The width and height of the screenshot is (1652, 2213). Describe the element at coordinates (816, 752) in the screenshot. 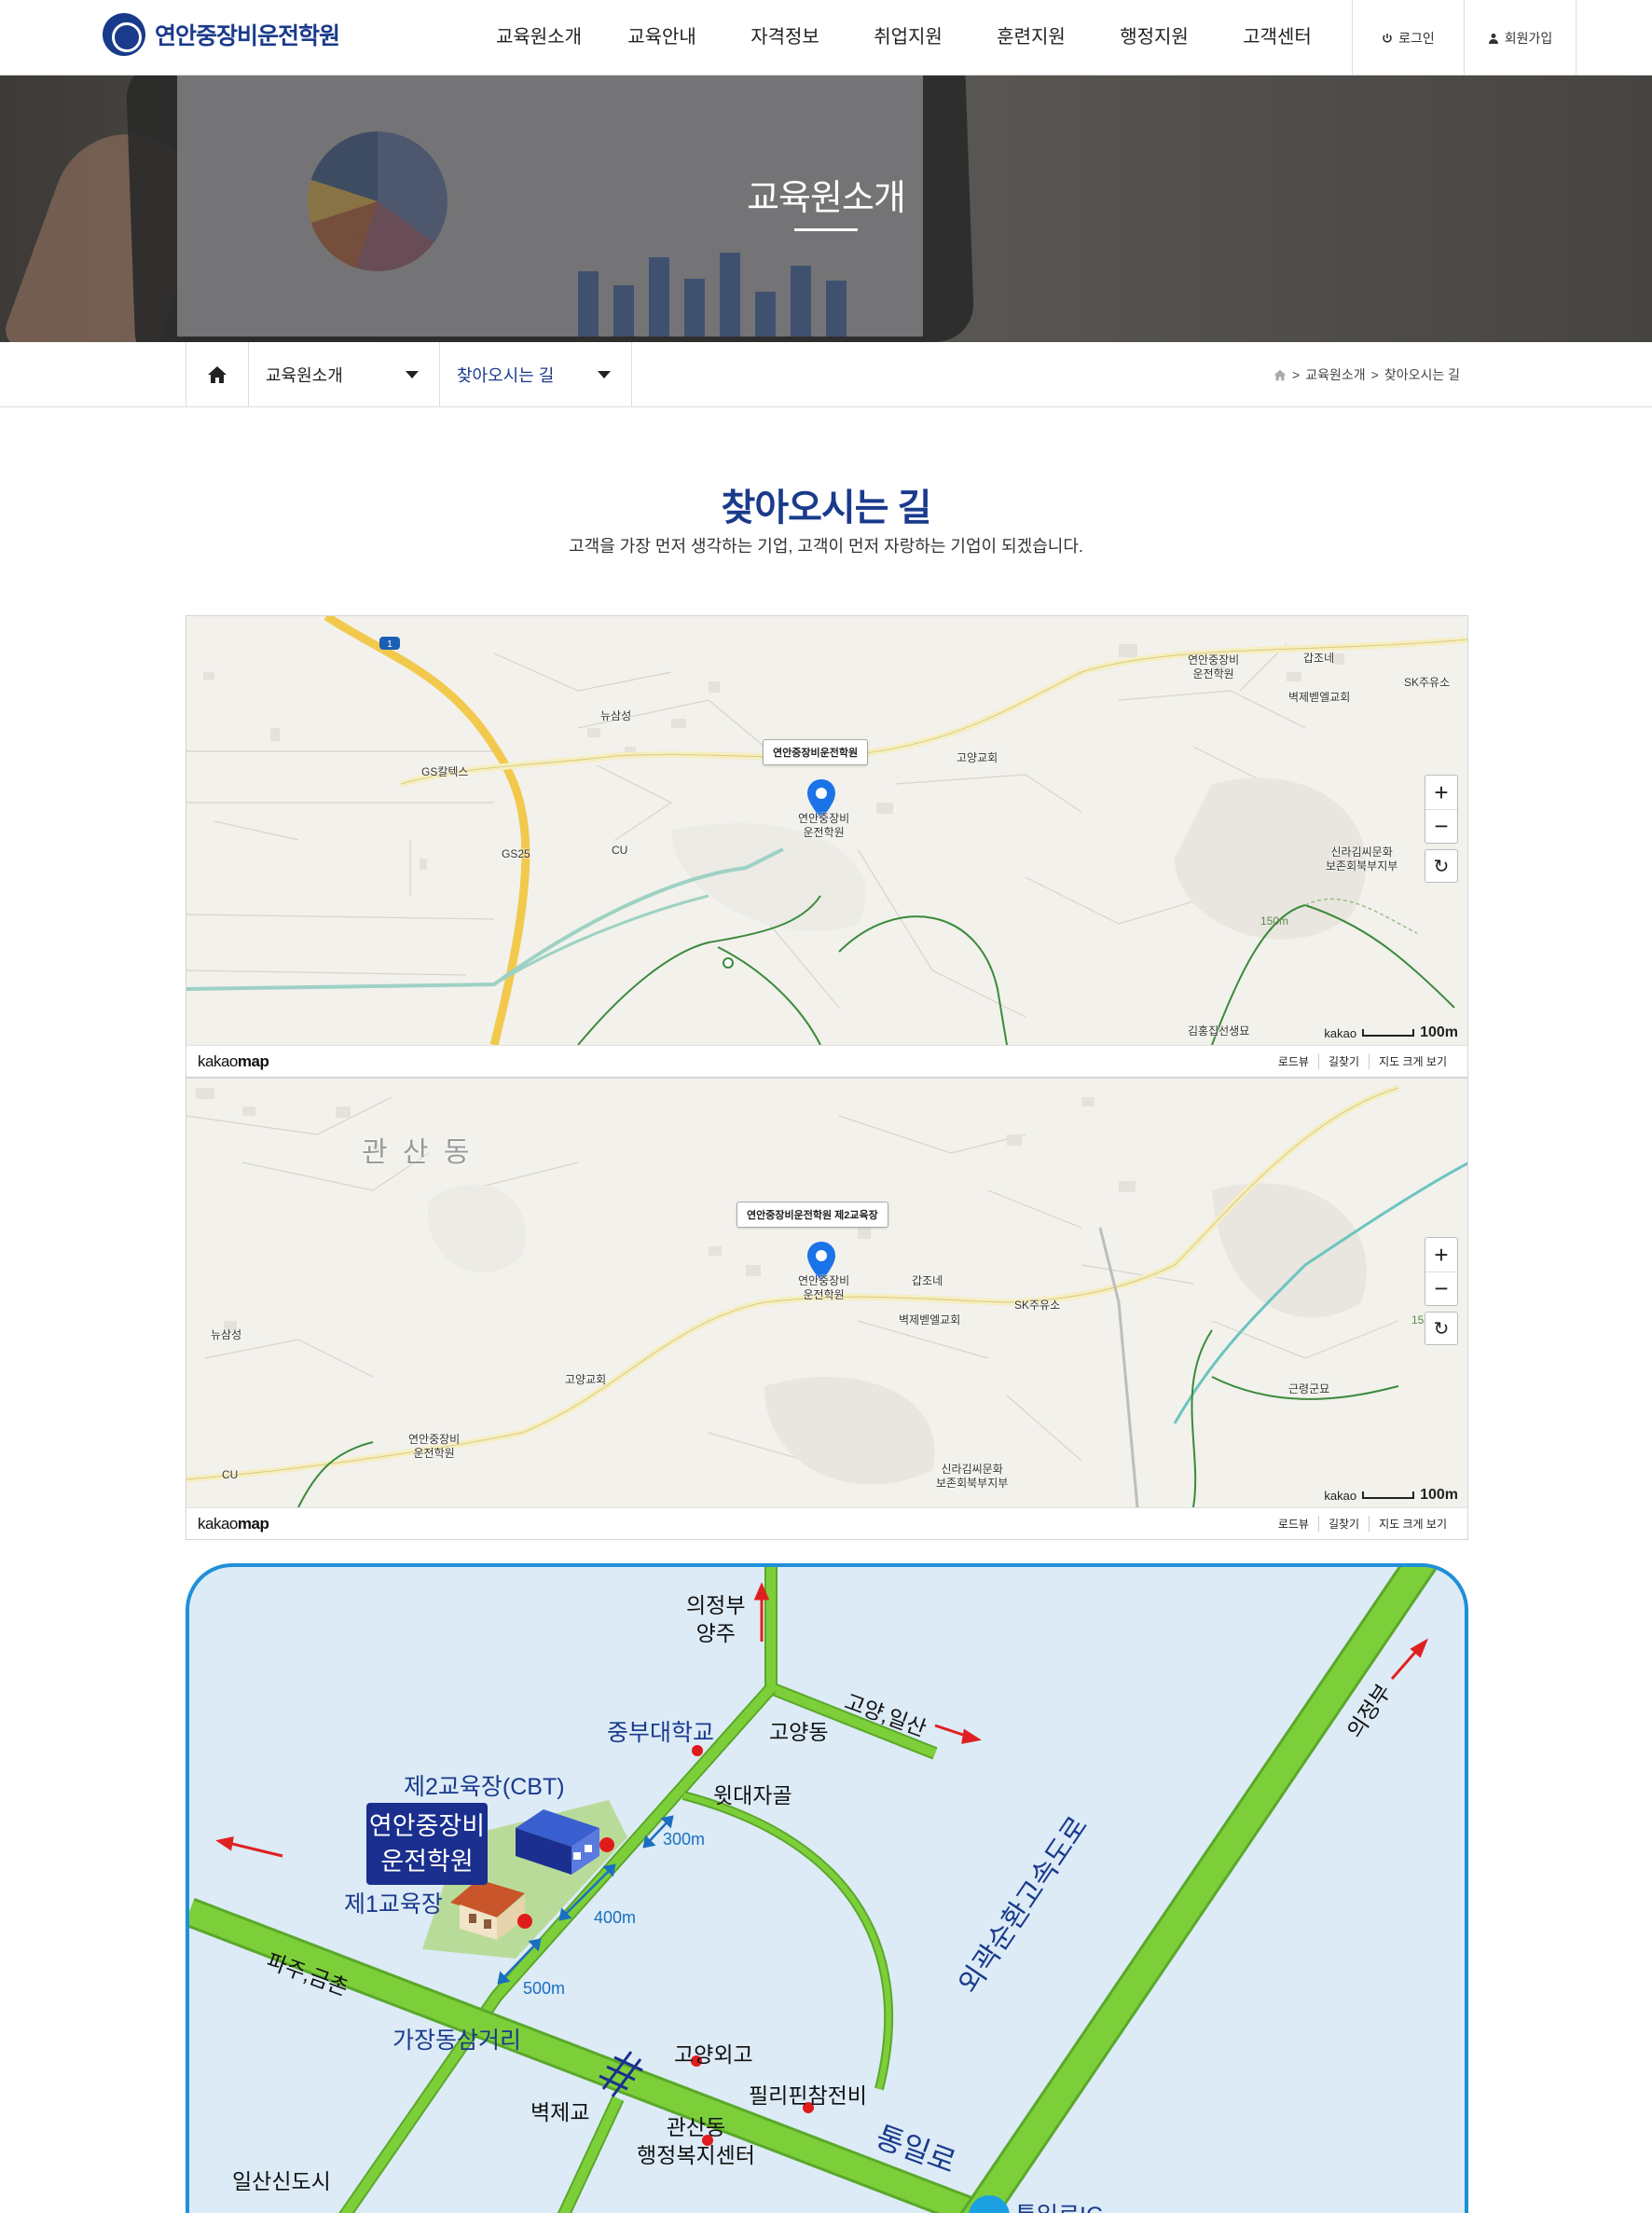

I see `map-marker-bubble: 연안중장비운전학원` at that location.